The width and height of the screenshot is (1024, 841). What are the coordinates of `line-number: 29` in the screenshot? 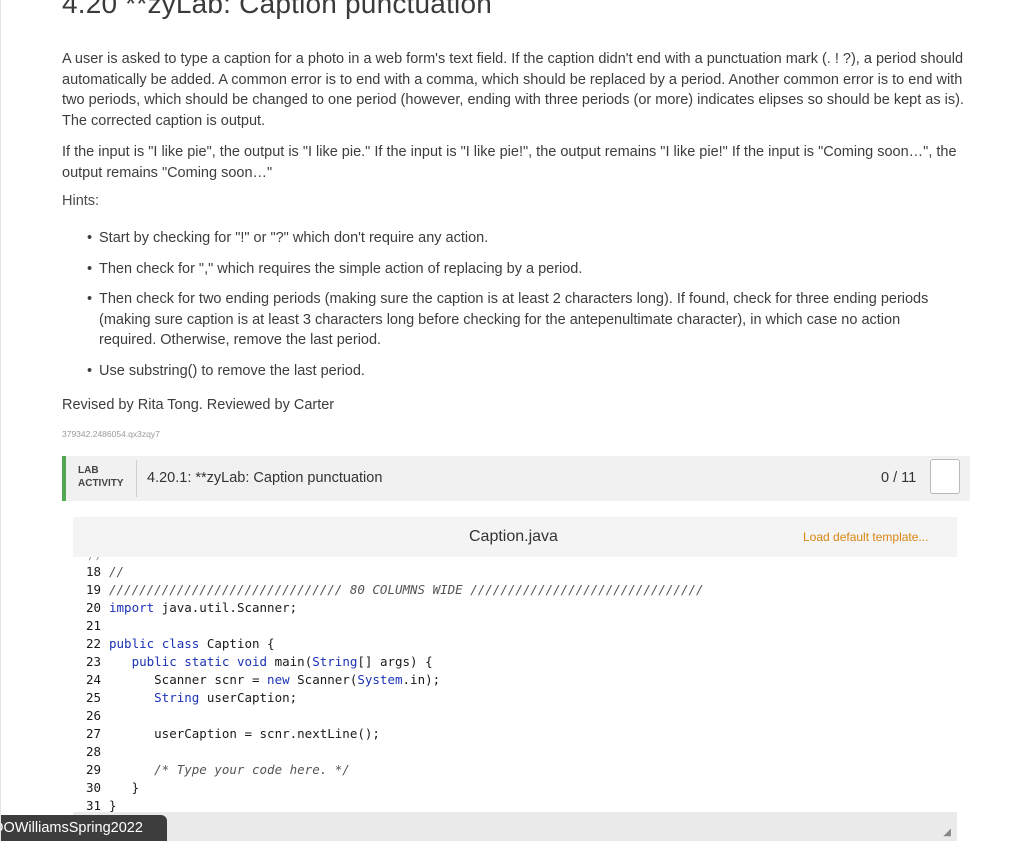 It's located at (93, 769).